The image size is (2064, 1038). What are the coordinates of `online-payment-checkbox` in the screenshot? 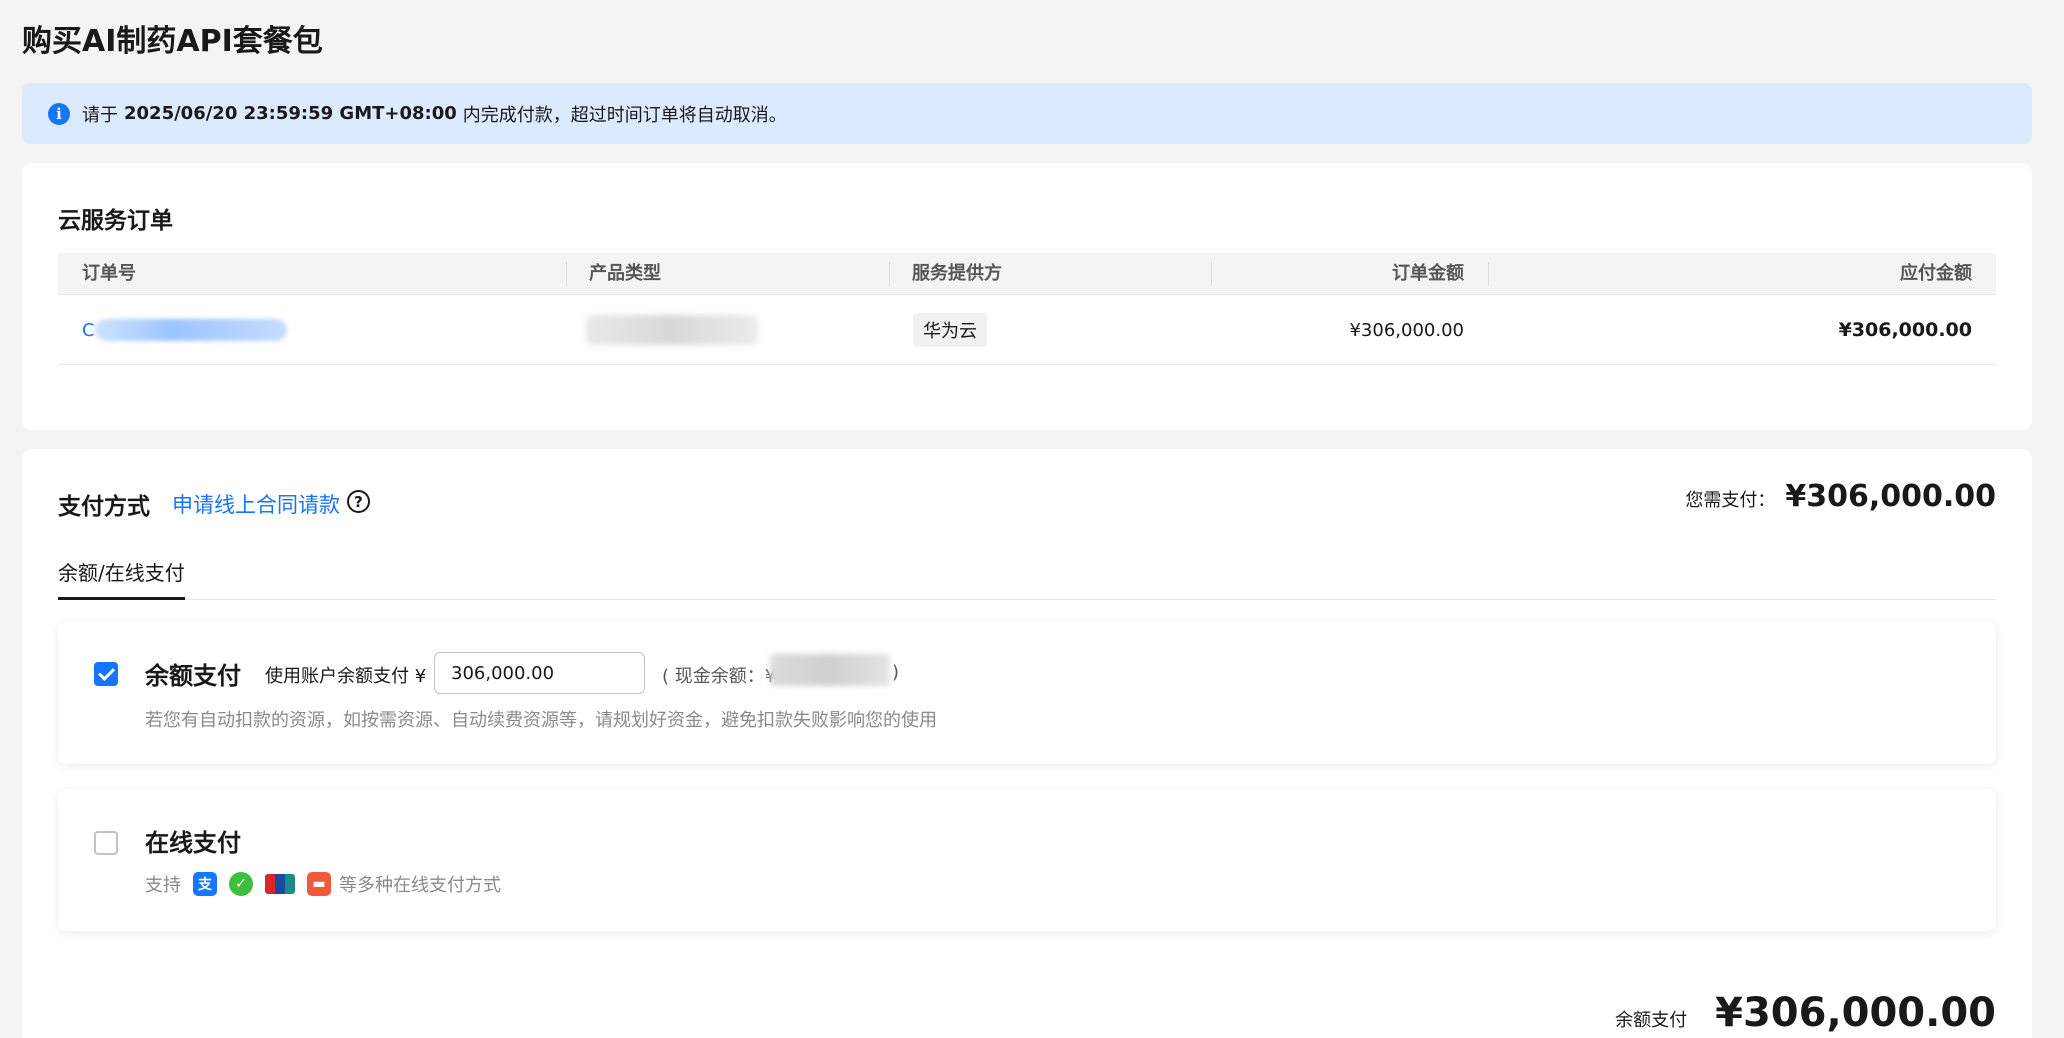 It's located at (106, 843).